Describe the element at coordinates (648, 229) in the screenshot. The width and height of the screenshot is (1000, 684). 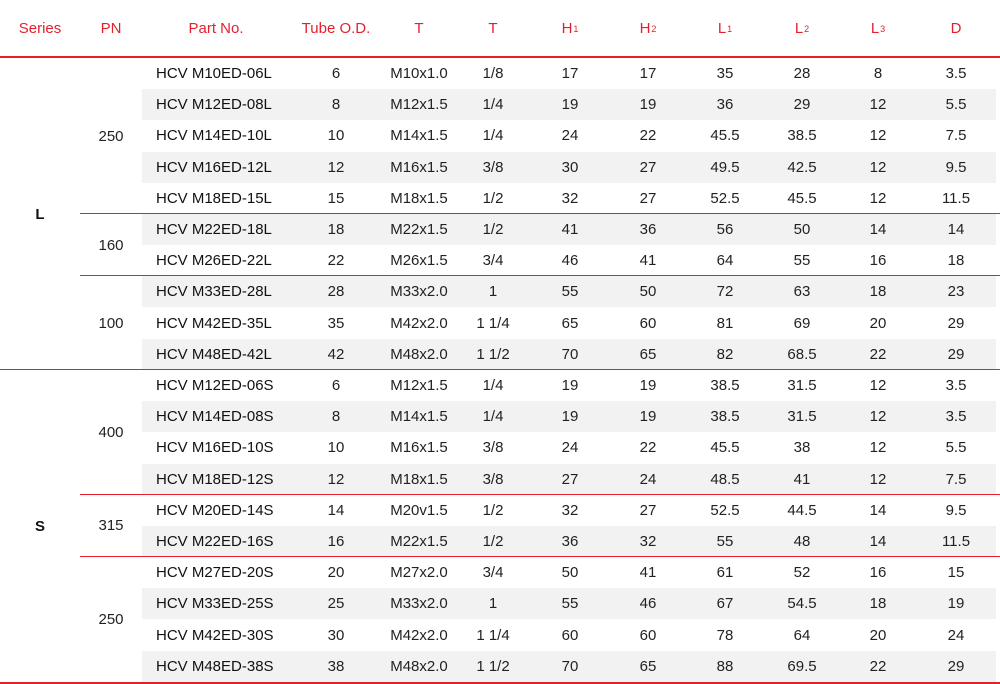
I see `table-cell: 36` at that location.